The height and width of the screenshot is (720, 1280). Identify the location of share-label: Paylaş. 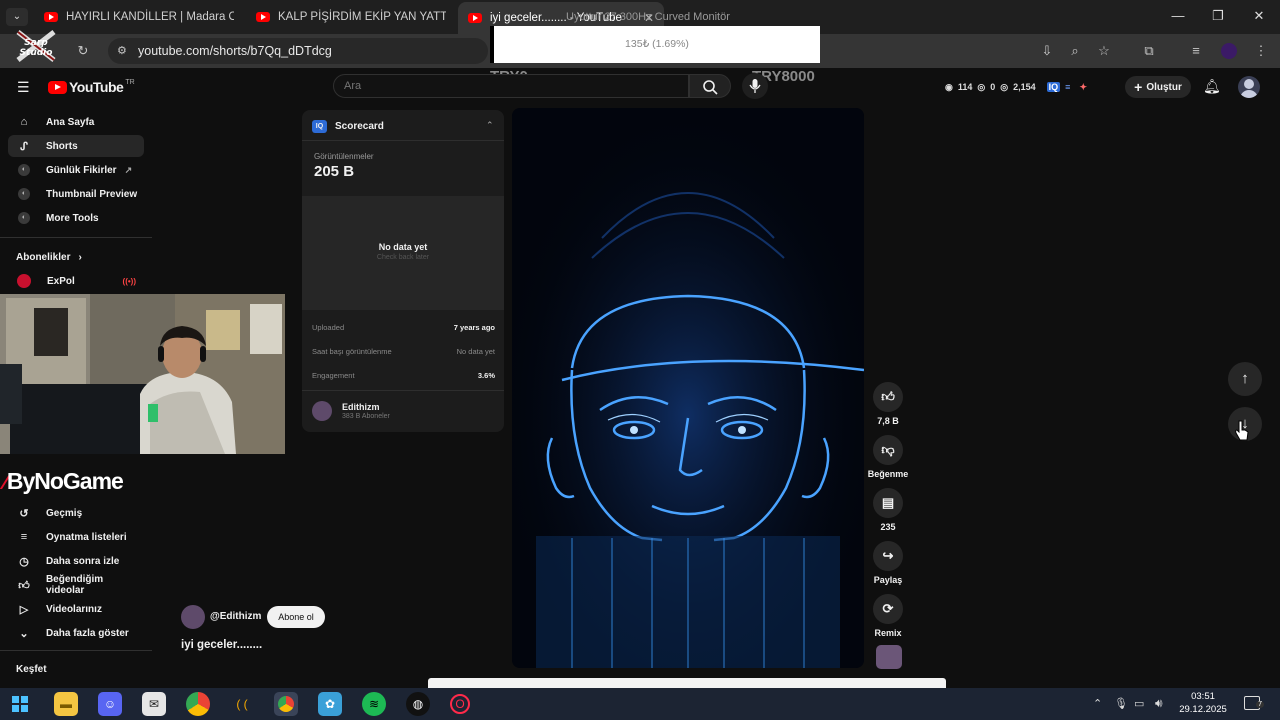
(888, 580).